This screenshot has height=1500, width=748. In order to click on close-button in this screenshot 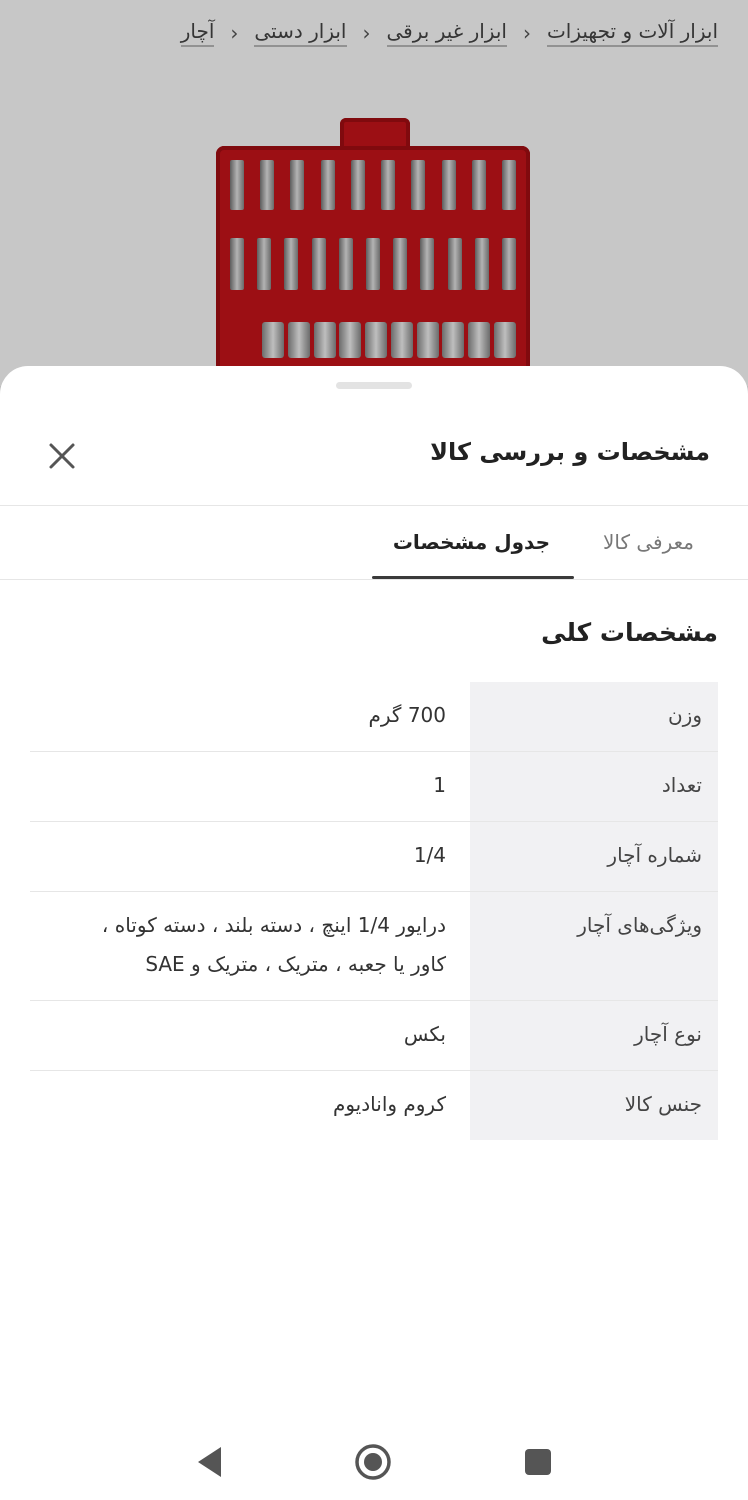, I will do `click(62, 456)`.